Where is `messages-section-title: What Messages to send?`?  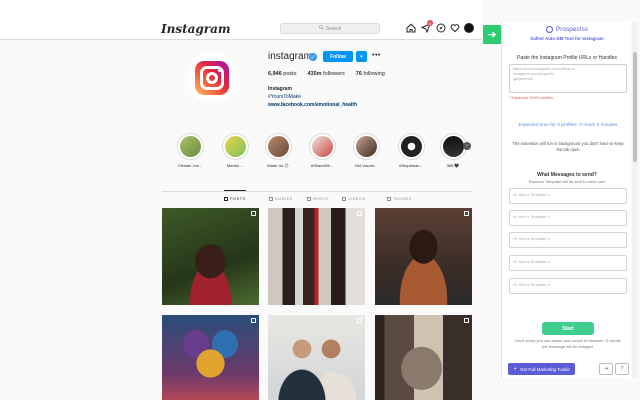
messages-section-title: What Messages to send? is located at coordinates (567, 175).